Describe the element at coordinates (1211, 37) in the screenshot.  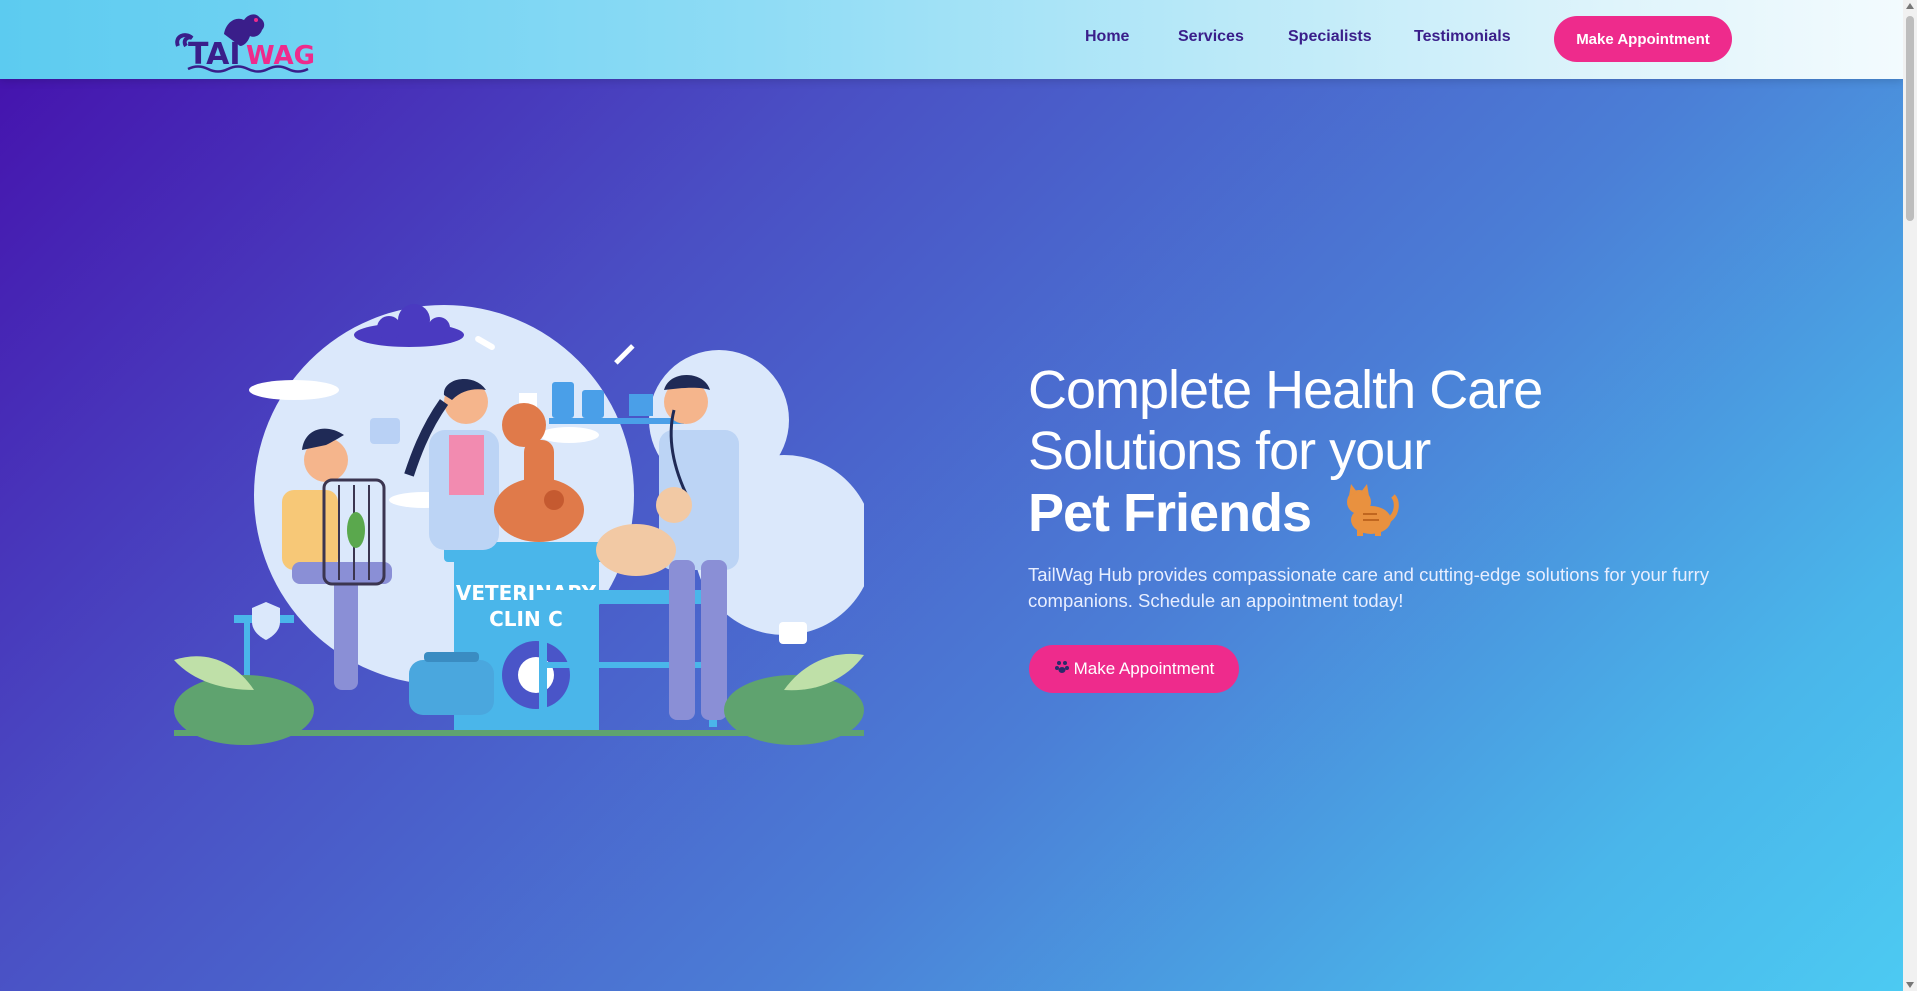
I see `nav-link-services: Services` at that location.